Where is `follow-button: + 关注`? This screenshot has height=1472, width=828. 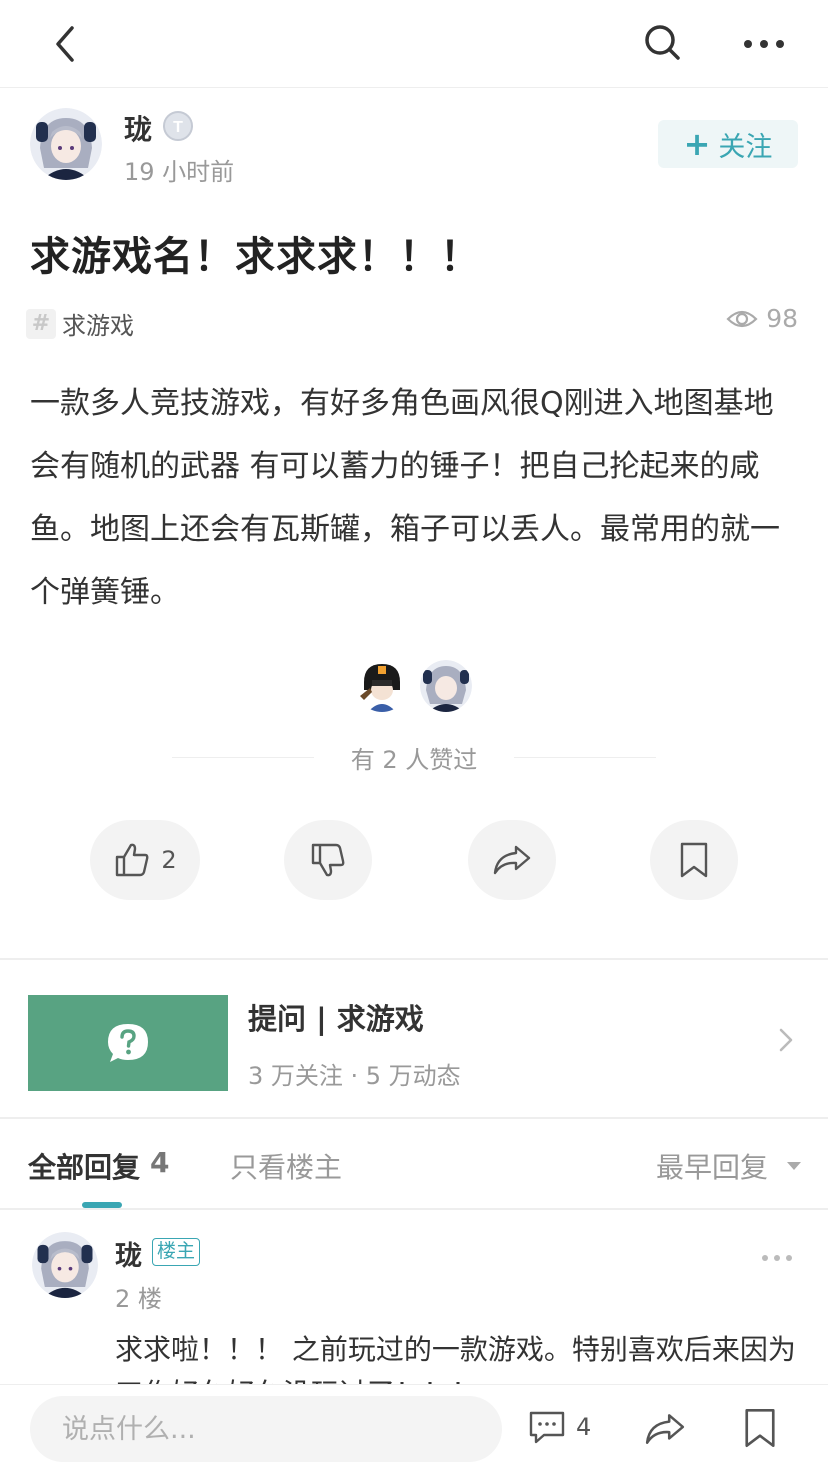
follow-button: + 关注 is located at coordinates (728, 144).